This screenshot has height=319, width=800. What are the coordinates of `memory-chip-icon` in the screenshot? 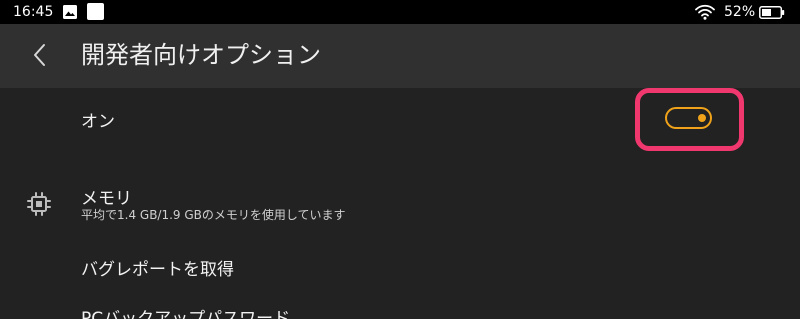 It's located at (39, 204).